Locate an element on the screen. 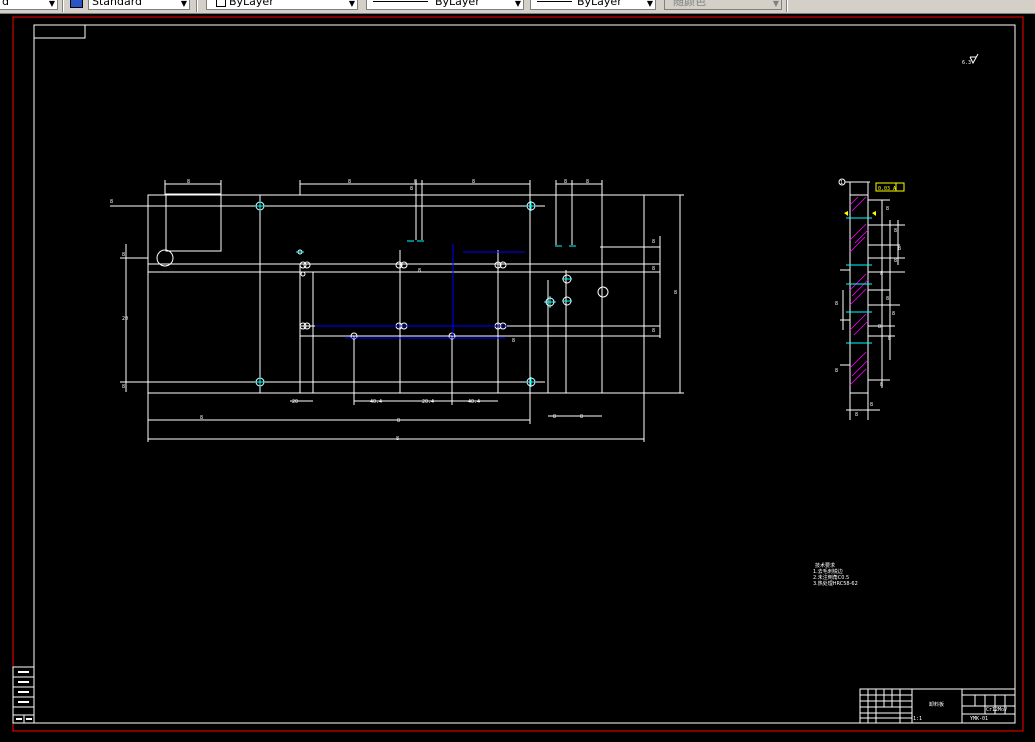  text-style-value: d is located at coordinates (5, 4).